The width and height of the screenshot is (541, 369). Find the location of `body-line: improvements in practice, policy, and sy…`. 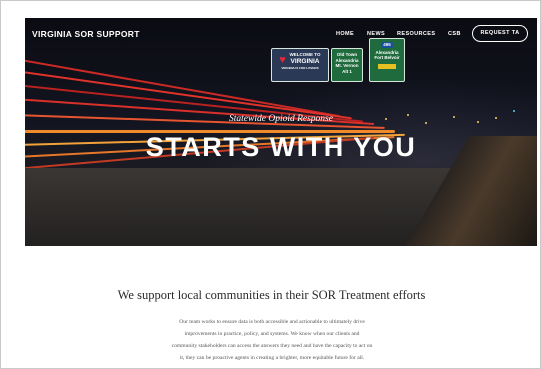

body-line: improvements in practice, policy, and sy… is located at coordinates (272, 334).